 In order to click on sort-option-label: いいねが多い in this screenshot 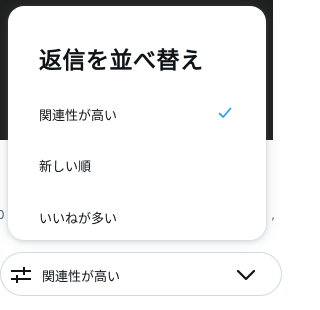, I will do `click(78, 219)`.